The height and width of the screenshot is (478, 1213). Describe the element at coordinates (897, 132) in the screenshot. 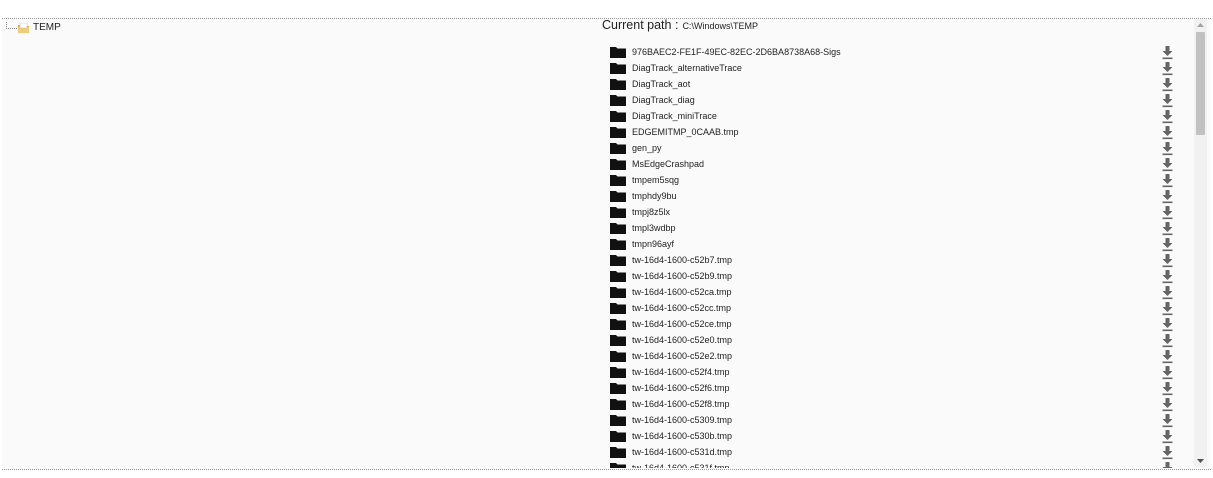

I see `file-row: EDGEMITMP_0CAAB.tmp` at that location.